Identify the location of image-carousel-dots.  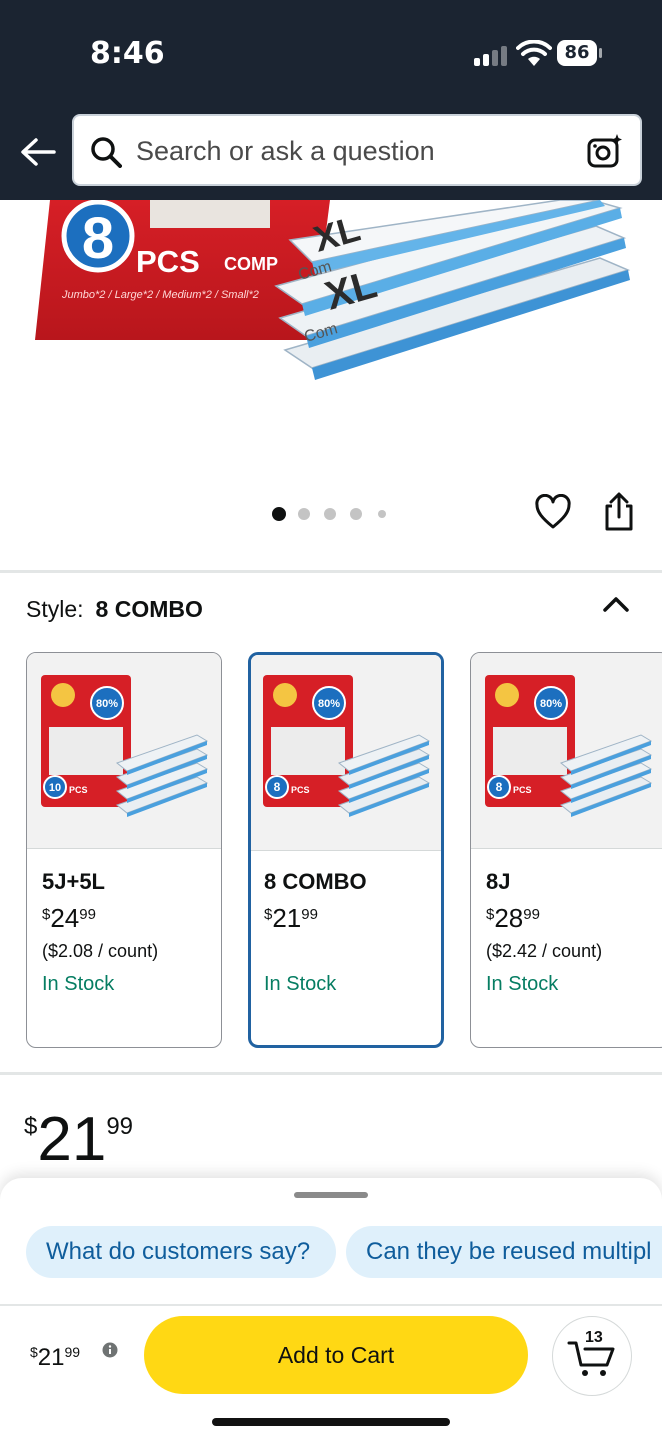
(335, 514).